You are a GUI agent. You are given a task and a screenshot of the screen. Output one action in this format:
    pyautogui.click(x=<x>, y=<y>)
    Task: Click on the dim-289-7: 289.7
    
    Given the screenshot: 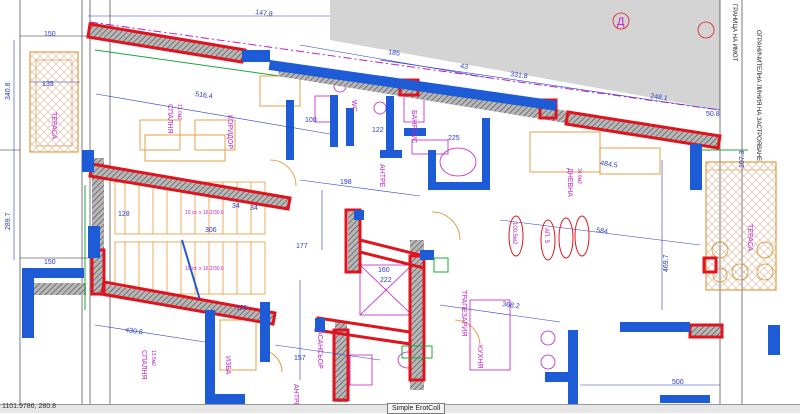 What is the action you would take?
    pyautogui.click(x=8, y=221)
    